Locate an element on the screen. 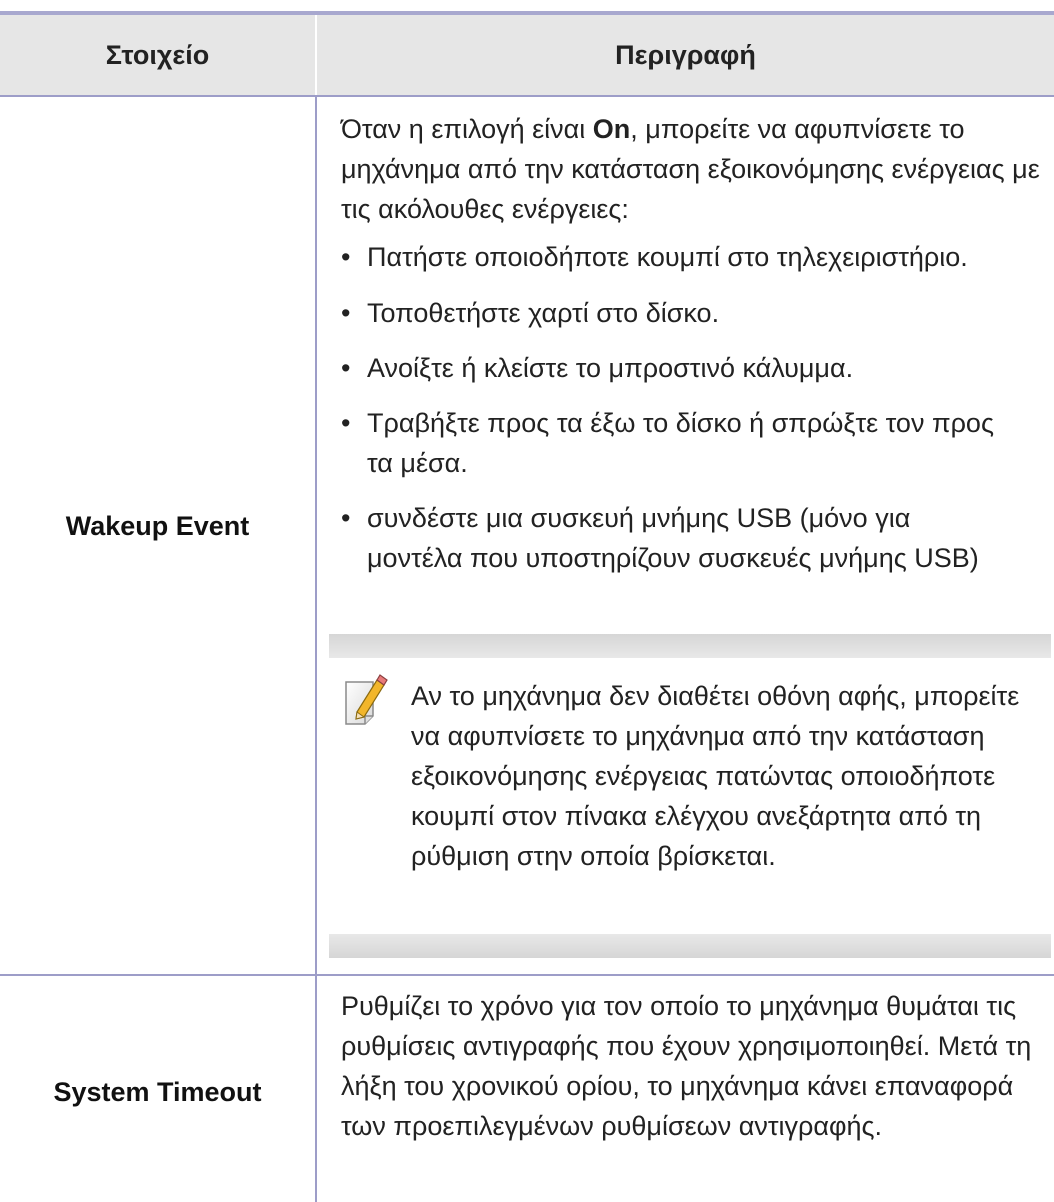  bullet-item: Τοποθετήστε χαρτί στο δίσκο. is located at coordinates (543, 313).